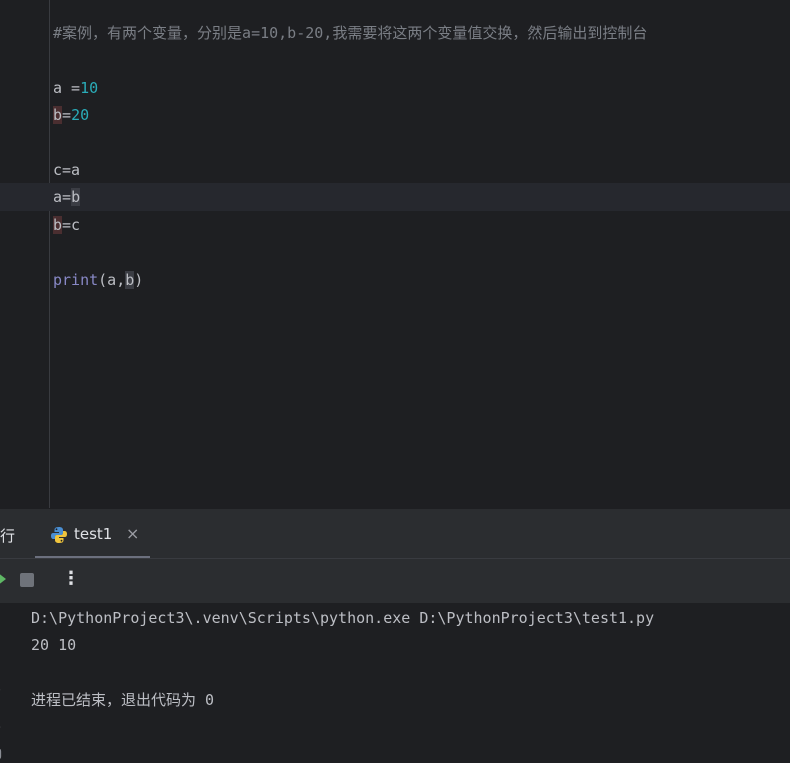  Describe the element at coordinates (1, 752) in the screenshot. I see `side-strip-glyph: ŋ` at that location.